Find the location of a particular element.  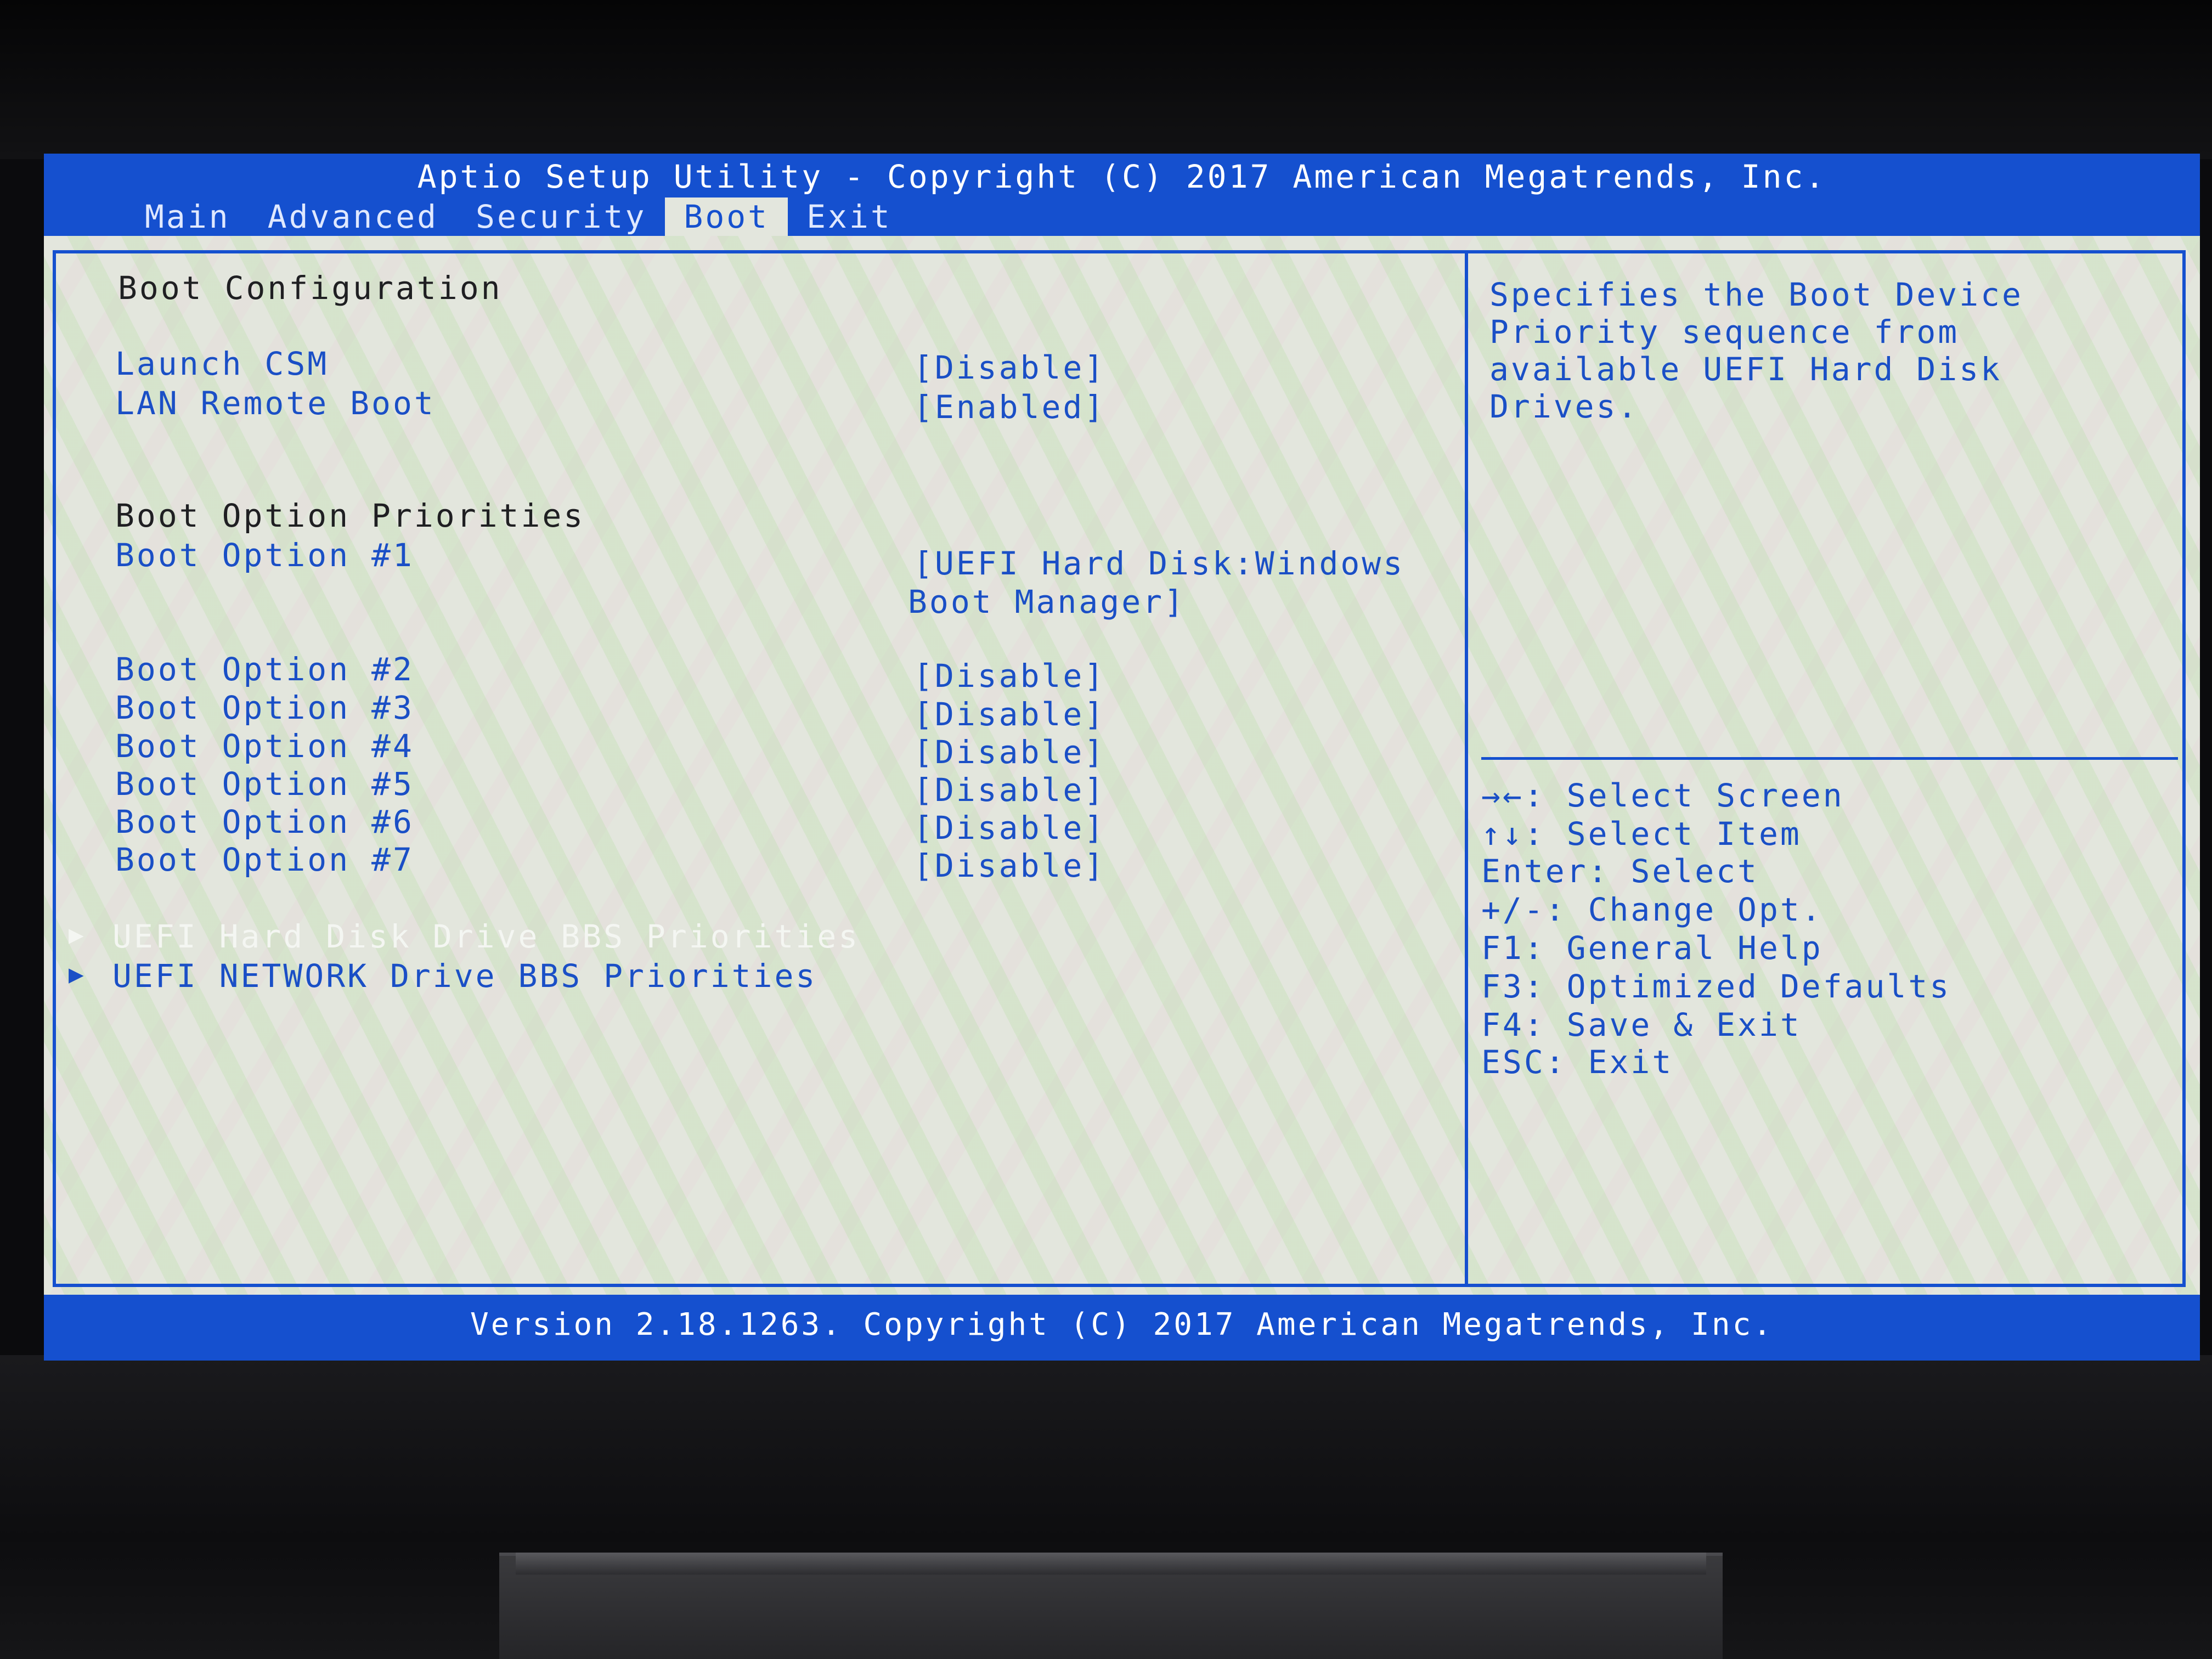

boot-option-7-label: Boot Option #7 is located at coordinates (264, 859).